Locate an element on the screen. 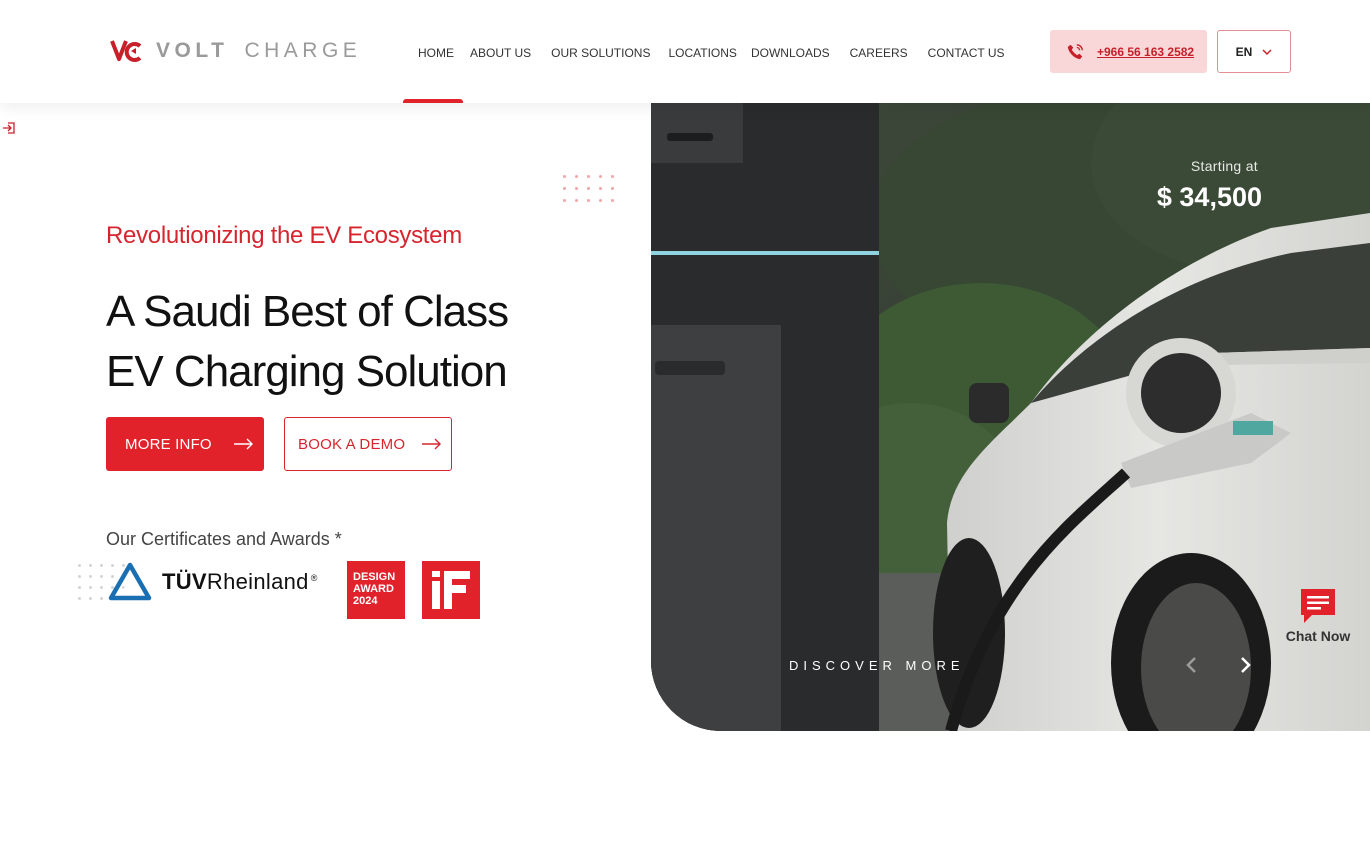  chat-now-label: Chat Now is located at coordinates (1318, 636).